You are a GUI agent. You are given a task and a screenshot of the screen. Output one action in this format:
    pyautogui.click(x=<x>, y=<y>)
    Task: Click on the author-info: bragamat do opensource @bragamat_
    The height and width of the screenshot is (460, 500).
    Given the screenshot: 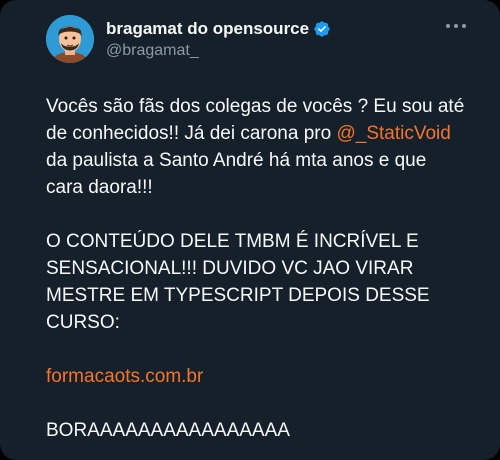 What is the action you would take?
    pyautogui.click(x=218, y=39)
    